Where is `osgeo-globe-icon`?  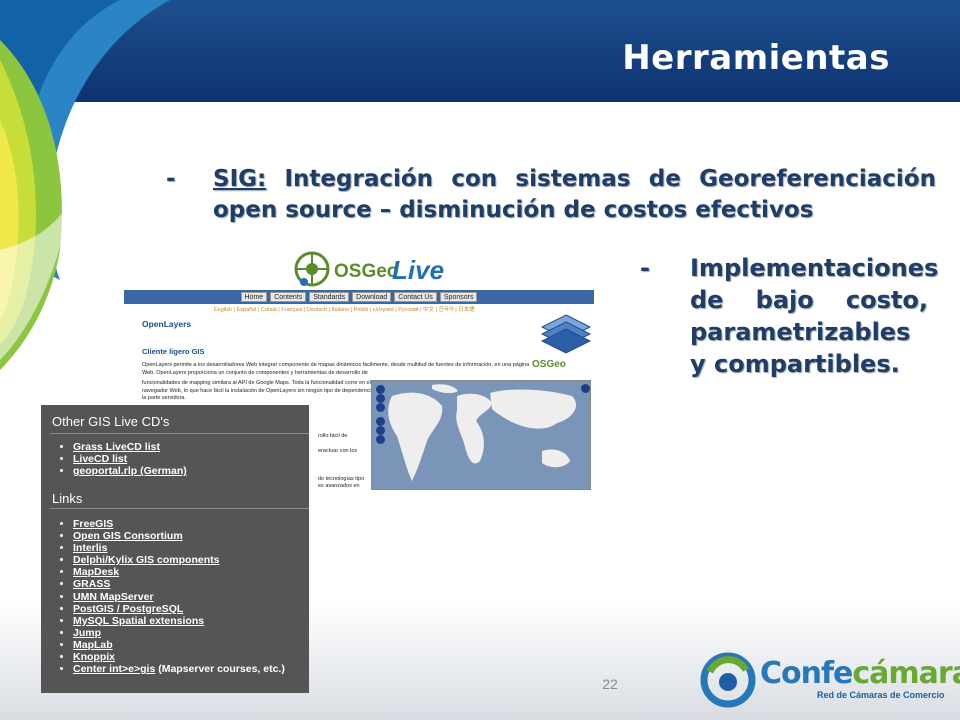
osgeo-globe-icon is located at coordinates (312, 269).